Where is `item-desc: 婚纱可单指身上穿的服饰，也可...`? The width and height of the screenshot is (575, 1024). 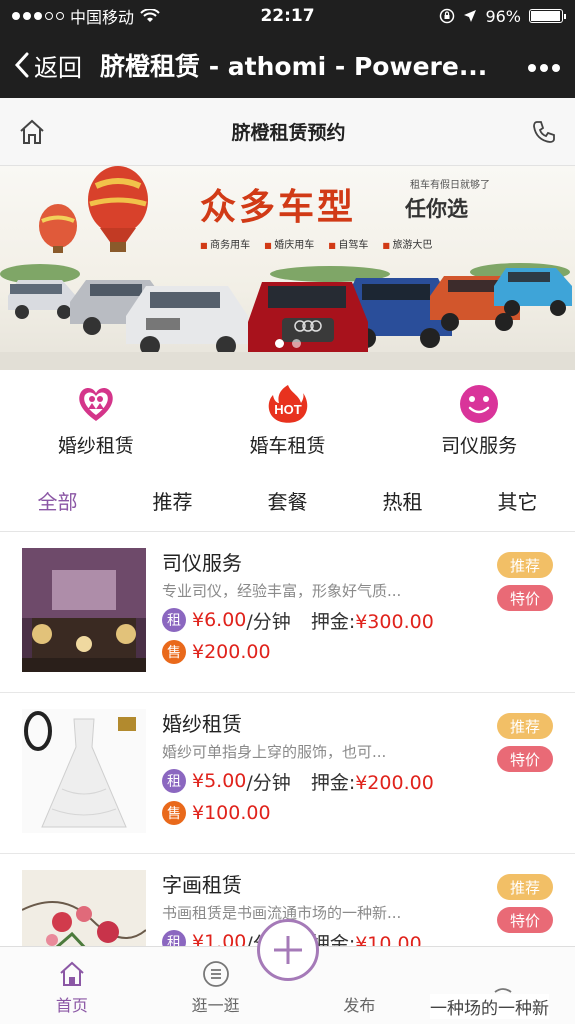
item-desc: 婚纱可单指身上穿的服饰，也可... is located at coordinates (274, 752).